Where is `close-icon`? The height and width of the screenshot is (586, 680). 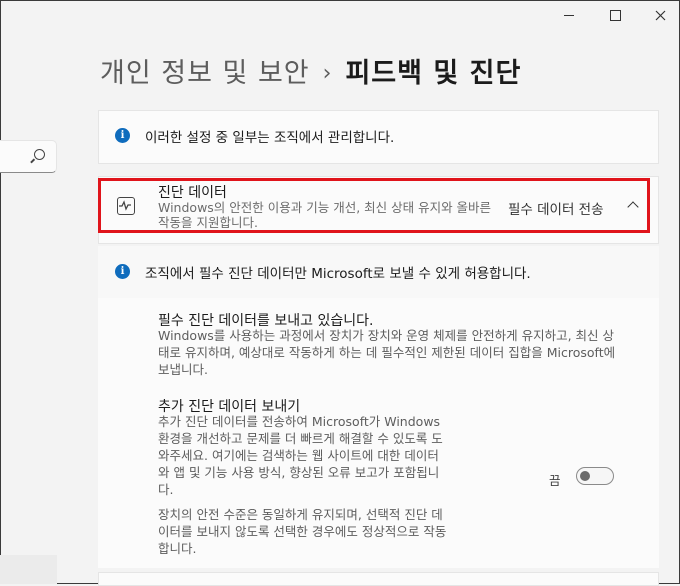
close-icon is located at coordinates (660, 15).